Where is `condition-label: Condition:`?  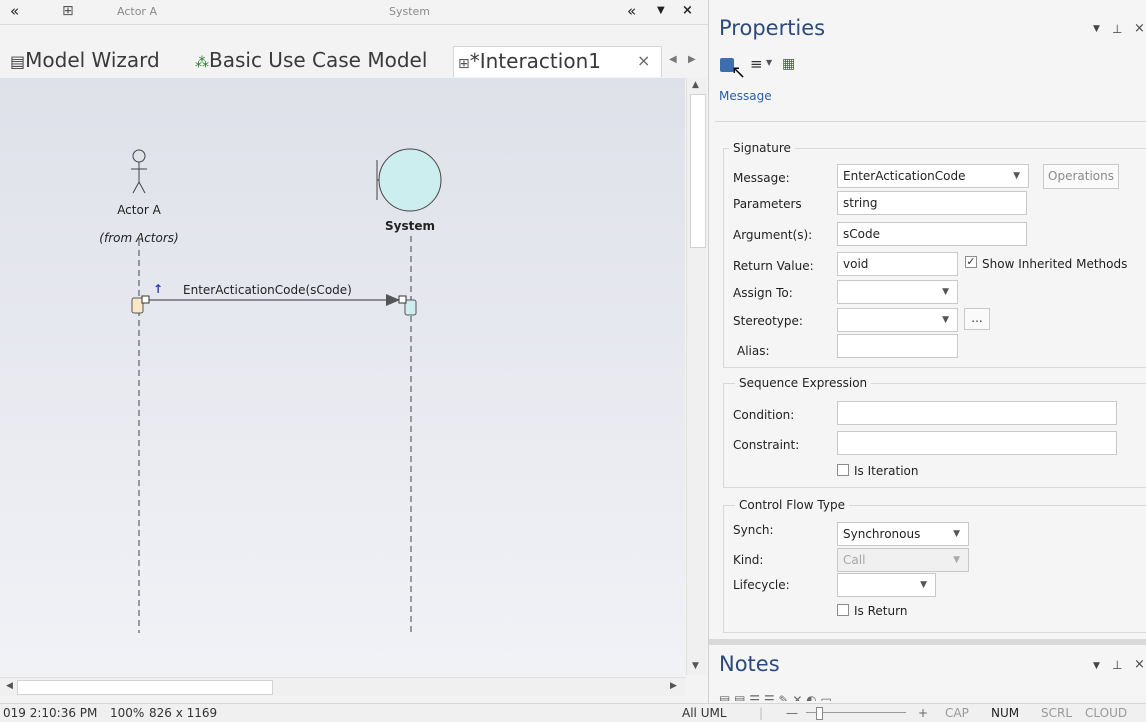
condition-label: Condition: is located at coordinates (764, 415).